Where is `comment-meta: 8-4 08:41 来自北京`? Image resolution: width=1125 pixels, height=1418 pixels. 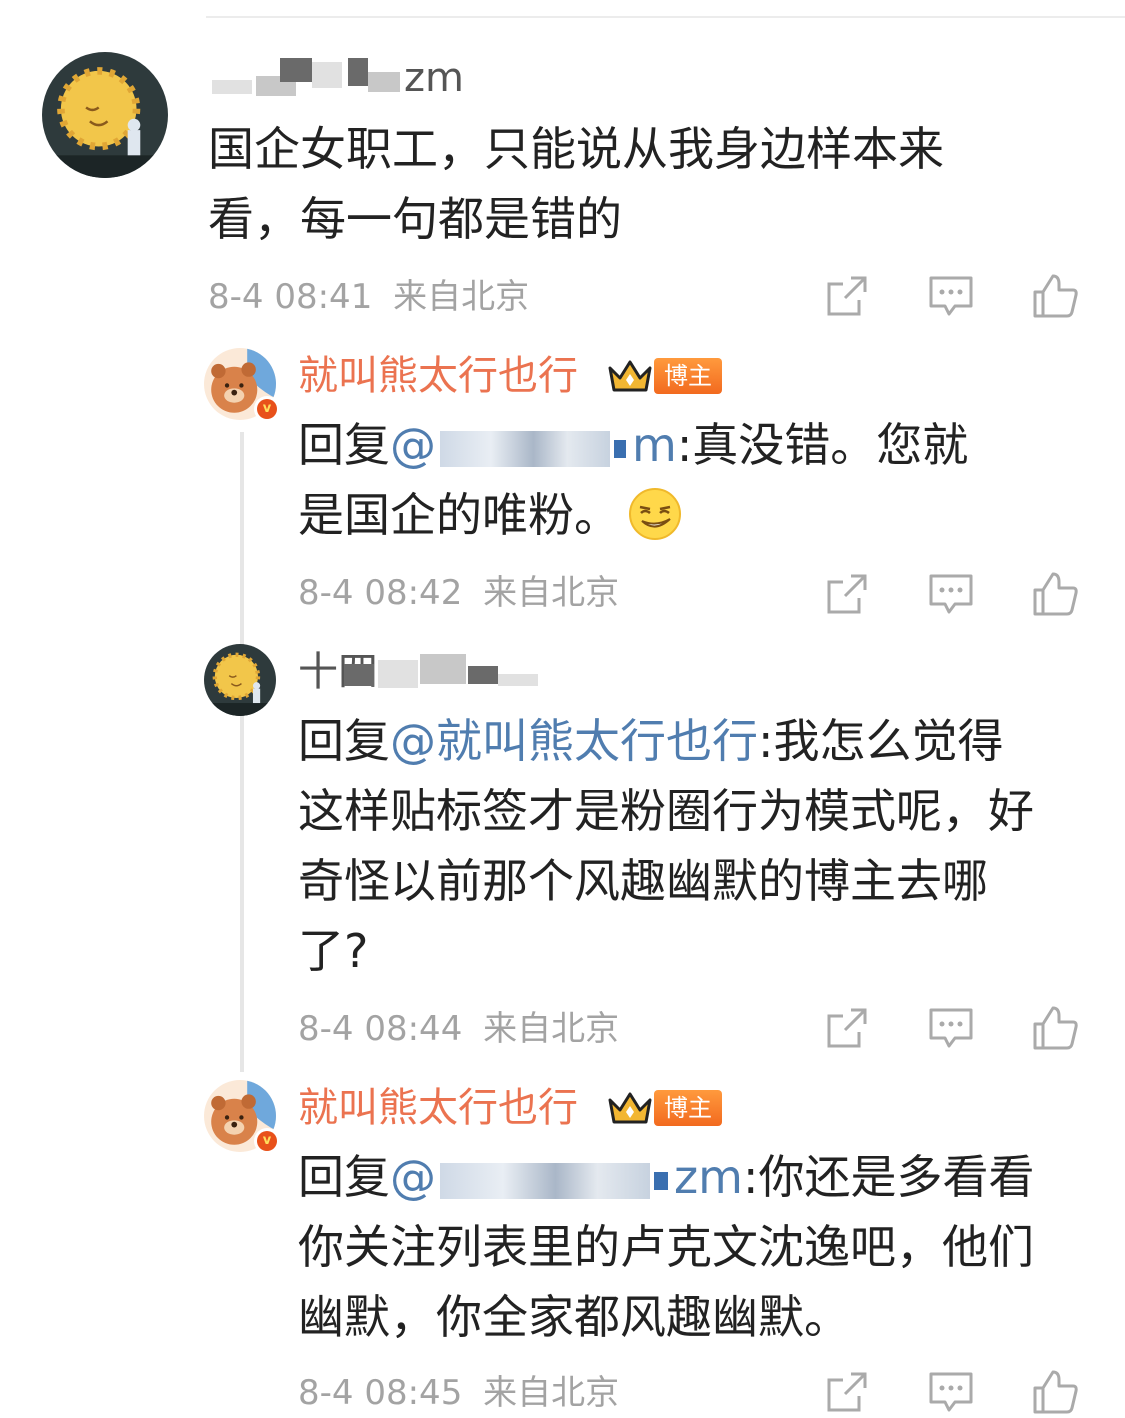 comment-meta: 8-4 08:41 来自北京 is located at coordinates (368, 297).